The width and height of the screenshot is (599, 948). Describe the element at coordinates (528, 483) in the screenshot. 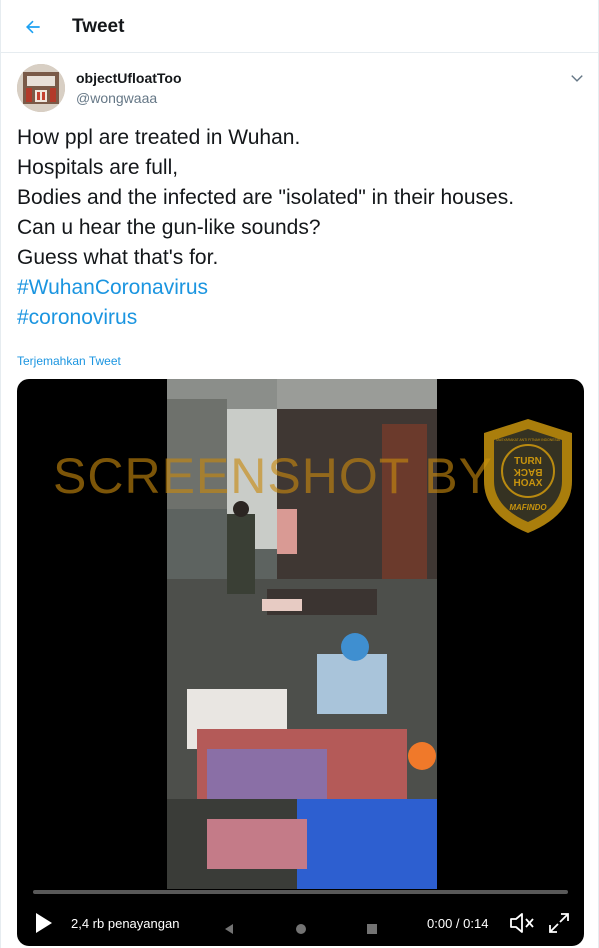

I see `badge-line-3: HOAX` at that location.